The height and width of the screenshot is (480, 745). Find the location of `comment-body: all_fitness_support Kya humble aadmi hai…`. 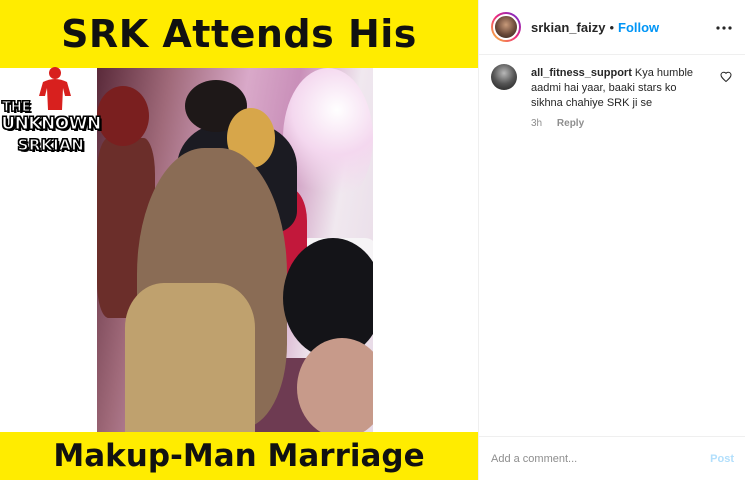

comment-body: all_fitness_support Kya humble aadmi hai… is located at coordinates (621, 88).